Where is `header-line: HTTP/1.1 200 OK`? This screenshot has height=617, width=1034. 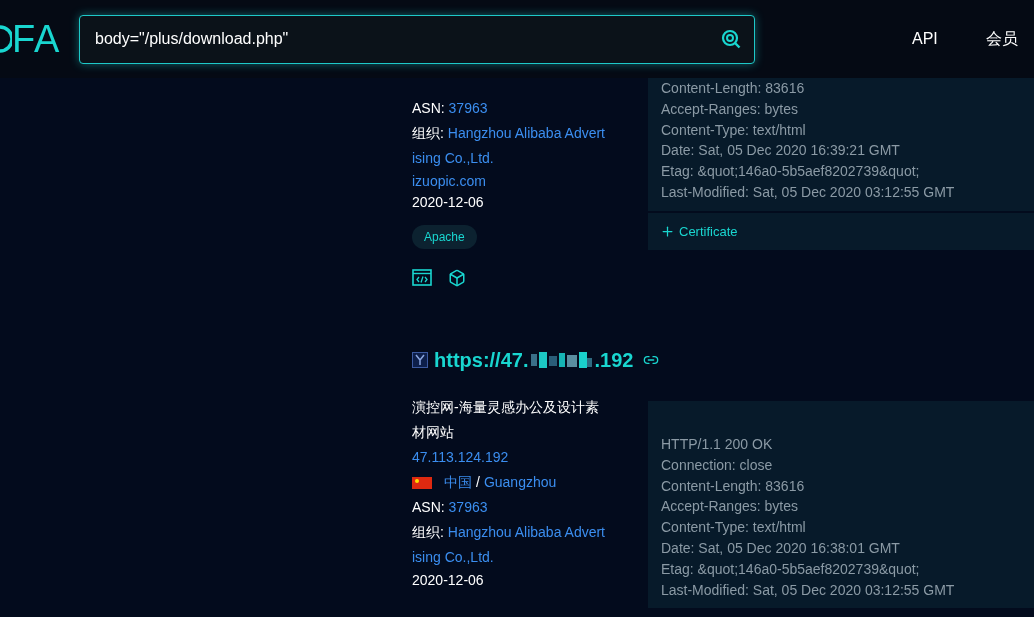 header-line: HTTP/1.1 200 OK is located at coordinates (717, 444).